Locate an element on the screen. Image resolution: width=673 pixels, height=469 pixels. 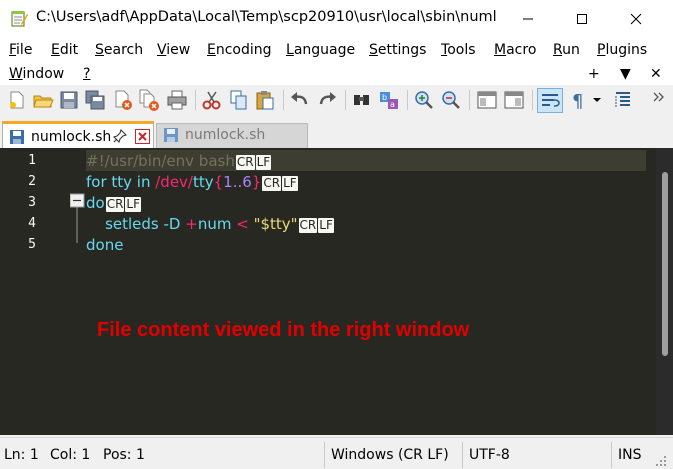
code-line-3: do CR LF is located at coordinates (114, 203).